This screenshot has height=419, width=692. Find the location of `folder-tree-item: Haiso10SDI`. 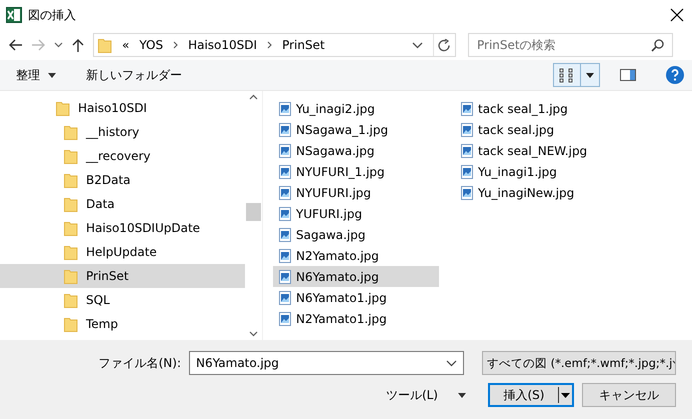

folder-tree-item: Haiso10SDI is located at coordinates (122, 108).